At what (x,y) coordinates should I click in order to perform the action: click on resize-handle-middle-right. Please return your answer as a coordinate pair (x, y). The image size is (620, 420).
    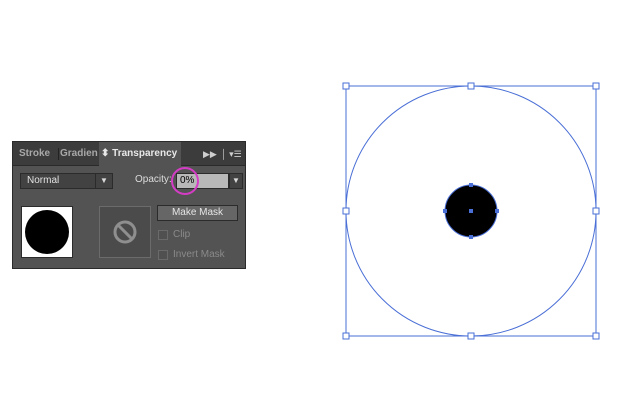
    Looking at the image, I should click on (596, 211).